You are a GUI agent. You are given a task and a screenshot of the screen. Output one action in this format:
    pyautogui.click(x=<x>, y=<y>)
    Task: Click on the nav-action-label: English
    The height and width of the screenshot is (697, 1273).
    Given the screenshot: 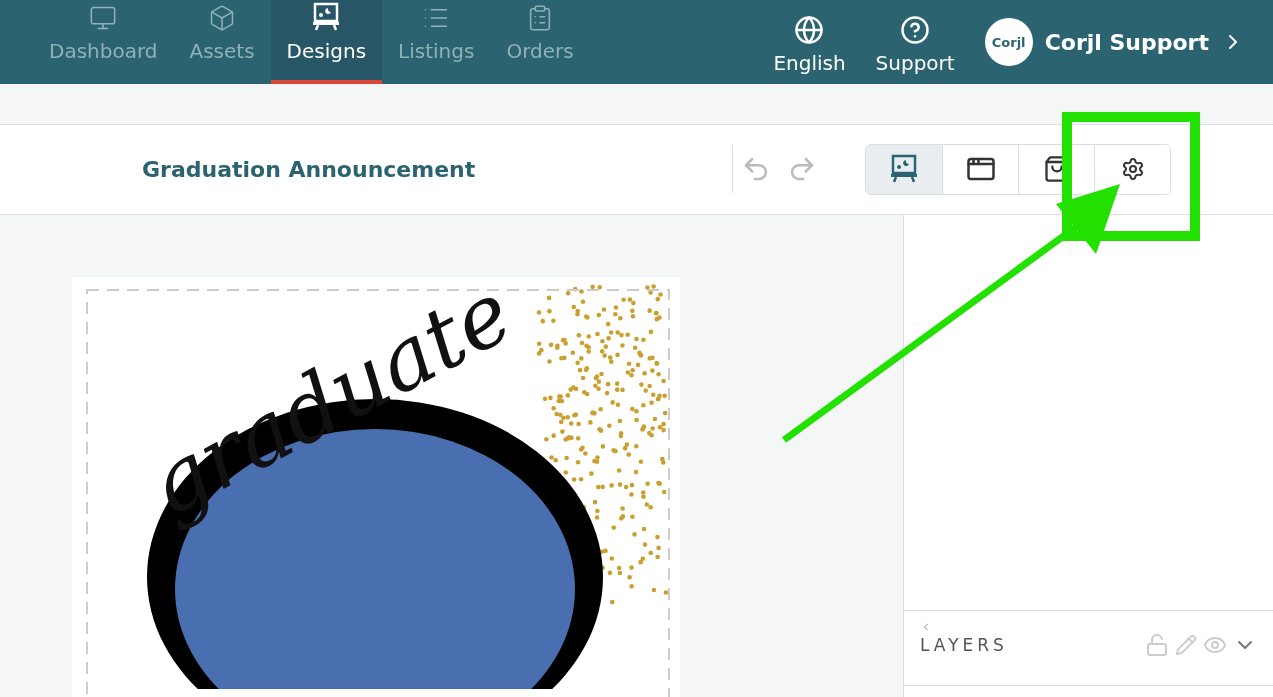 What is the action you would take?
    pyautogui.click(x=809, y=63)
    